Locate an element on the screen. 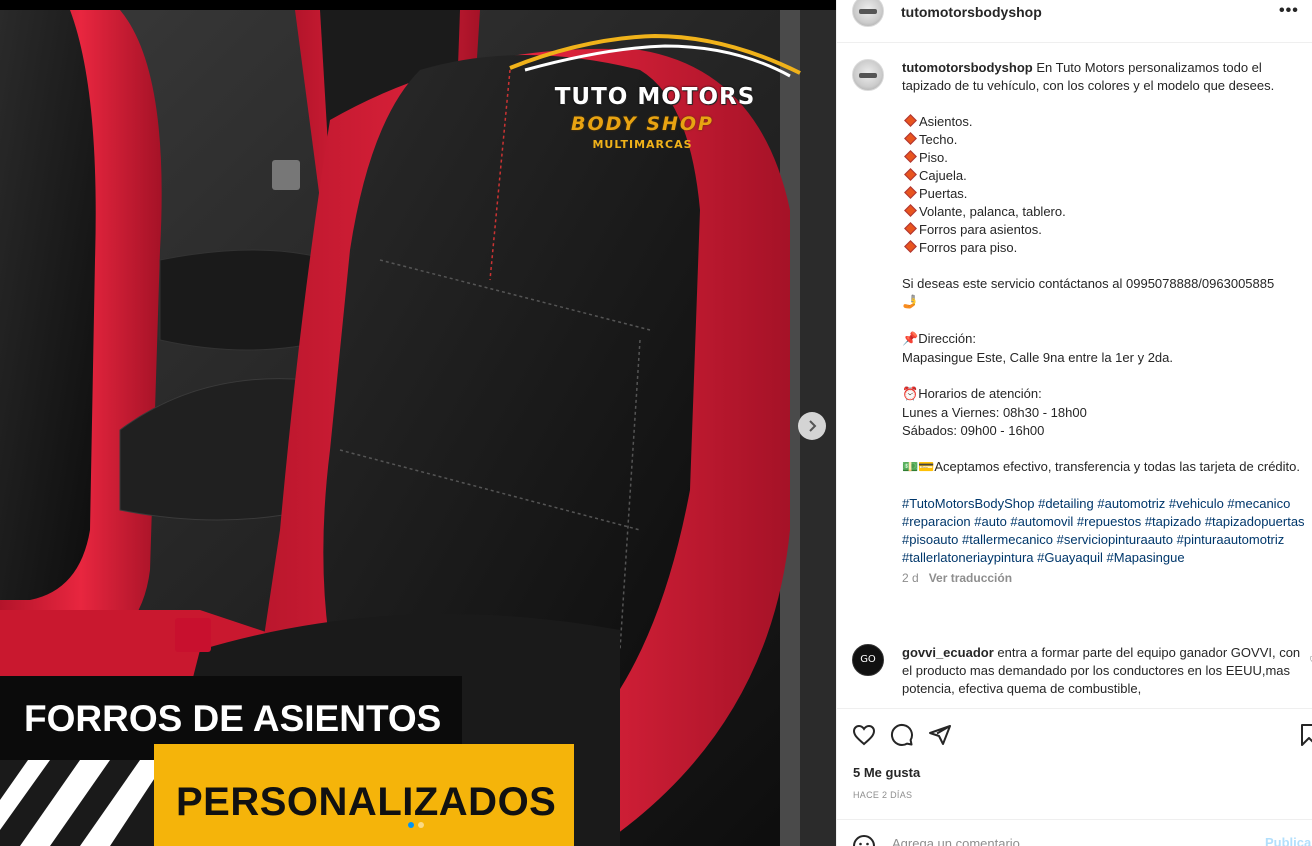 This screenshot has width=1312, height=846. car-silhouette-icon is located at coordinates (655, 55).